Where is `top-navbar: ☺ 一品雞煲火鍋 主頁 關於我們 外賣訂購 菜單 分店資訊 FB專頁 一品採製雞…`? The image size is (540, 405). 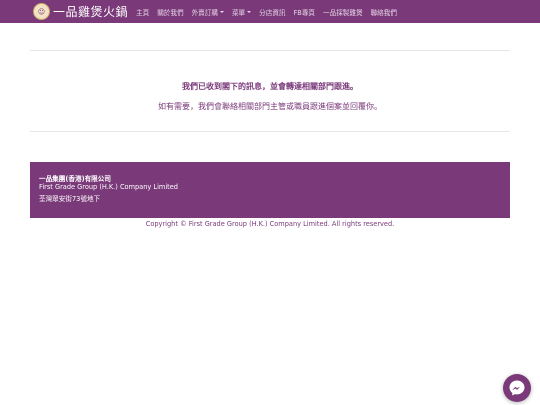 top-navbar: ☺ 一品雞煲火鍋 主頁 關於我們 外賣訂購 菜單 分店資訊 FB專頁 一品採製雞… is located at coordinates (270, 11).